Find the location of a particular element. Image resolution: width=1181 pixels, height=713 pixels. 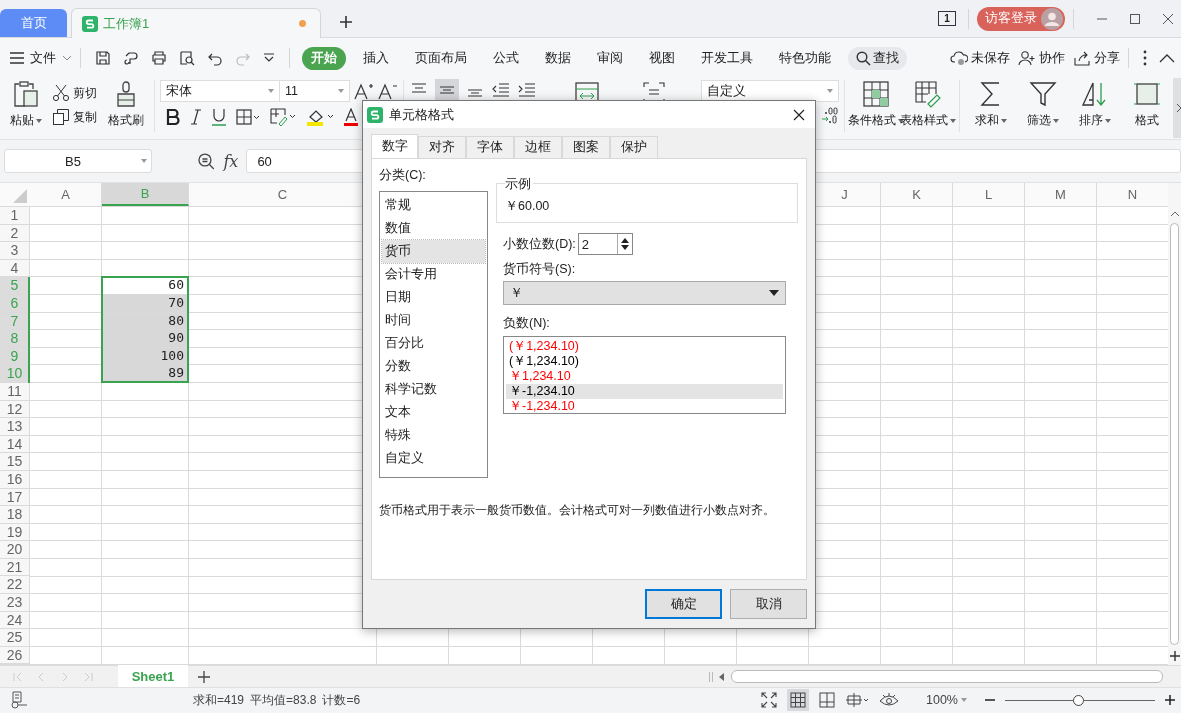

status-statistic: 计数=6 is located at coordinates (341, 700).